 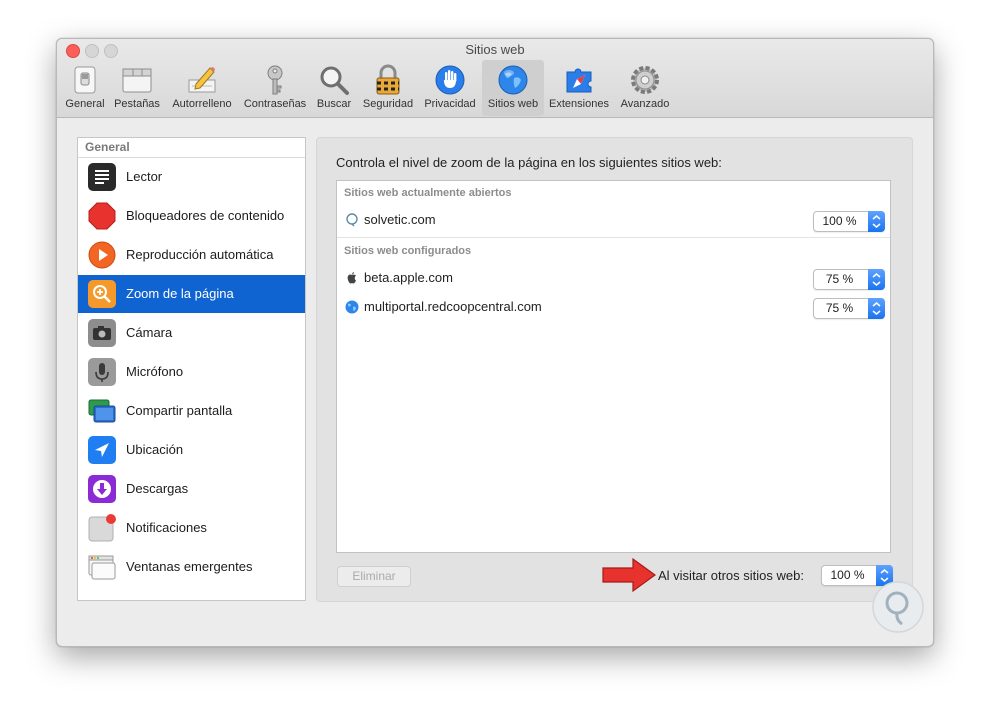 I want to click on zoom-icon, so click(x=102, y=294).